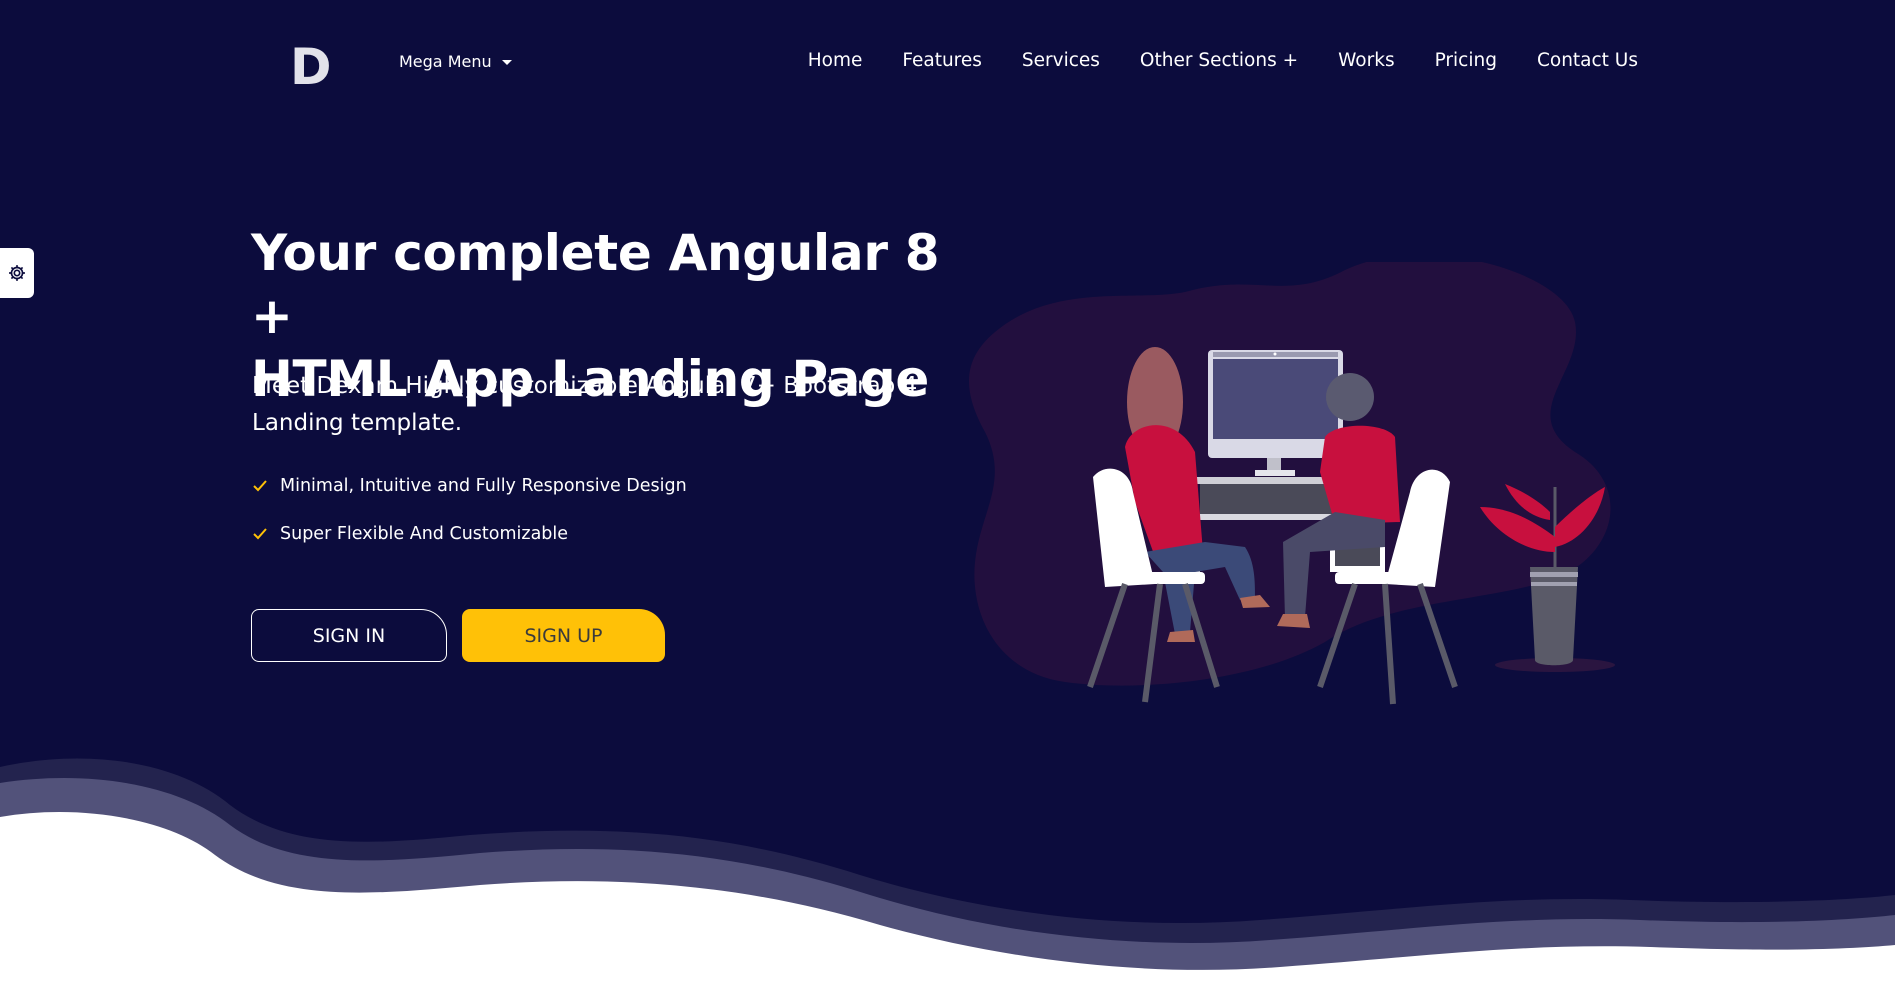 The height and width of the screenshot is (989, 1895). I want to click on nav-services: Services, so click(1061, 60).